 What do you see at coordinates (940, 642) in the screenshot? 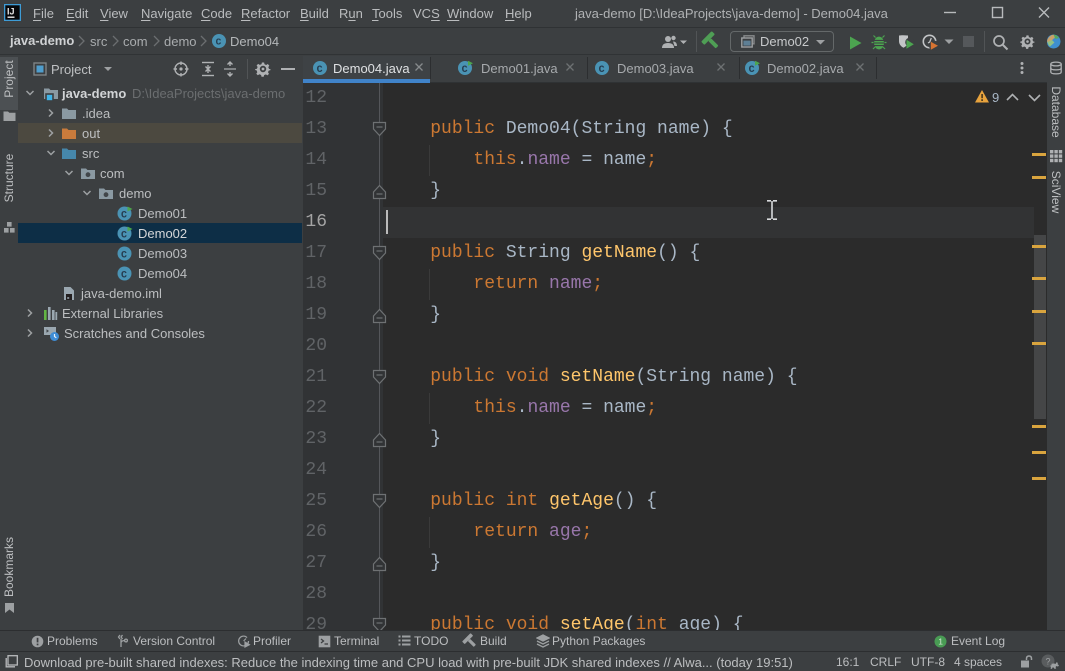
I see `svg-text: 1` at bounding box center [940, 642].